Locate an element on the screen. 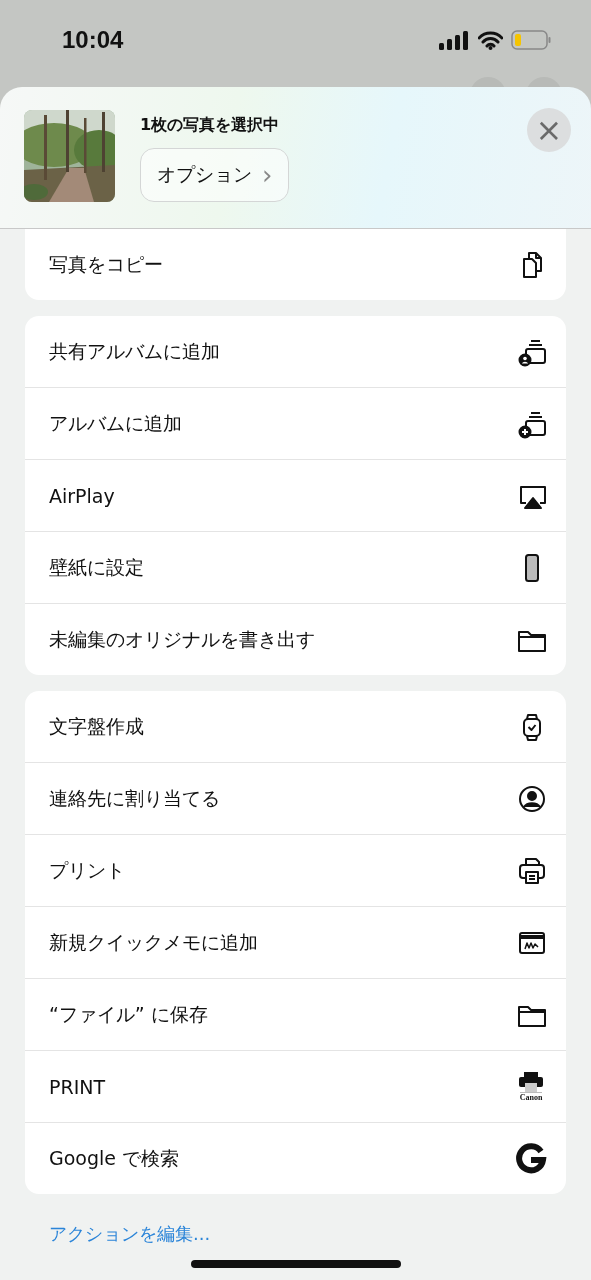 This screenshot has width=591, height=1280. action-label: Google で検索 is located at coordinates (114, 1158).